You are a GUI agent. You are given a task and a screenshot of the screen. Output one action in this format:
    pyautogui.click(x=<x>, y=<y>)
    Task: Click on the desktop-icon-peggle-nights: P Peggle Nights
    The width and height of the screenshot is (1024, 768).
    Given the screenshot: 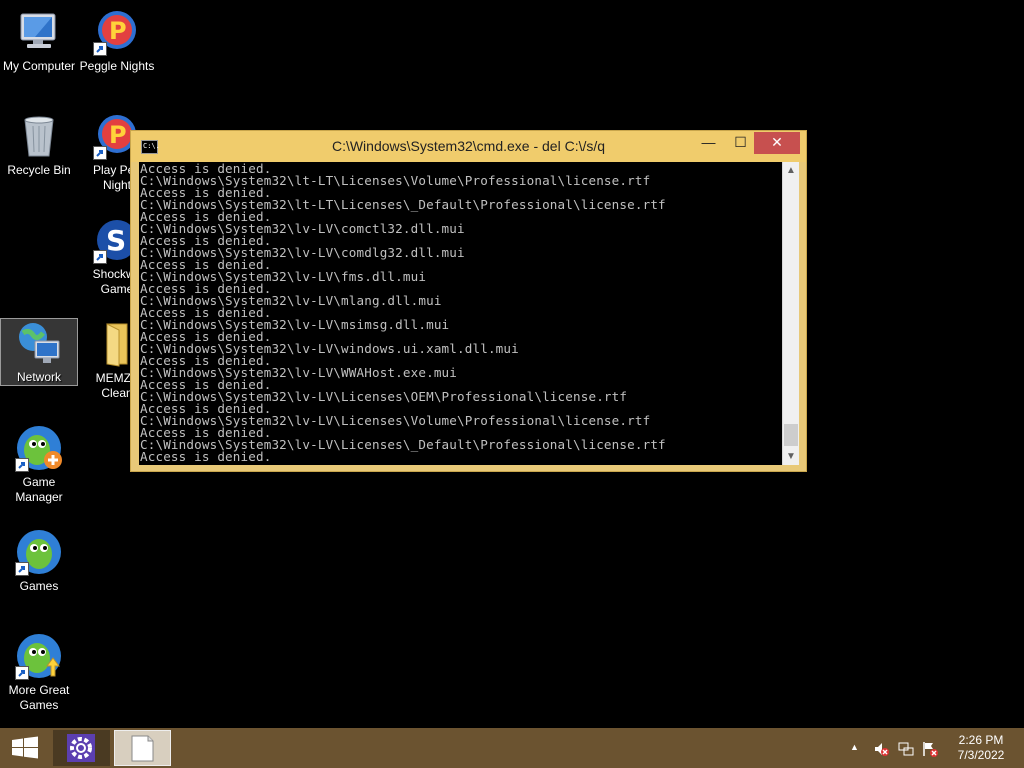 What is the action you would take?
    pyautogui.click(x=117, y=41)
    